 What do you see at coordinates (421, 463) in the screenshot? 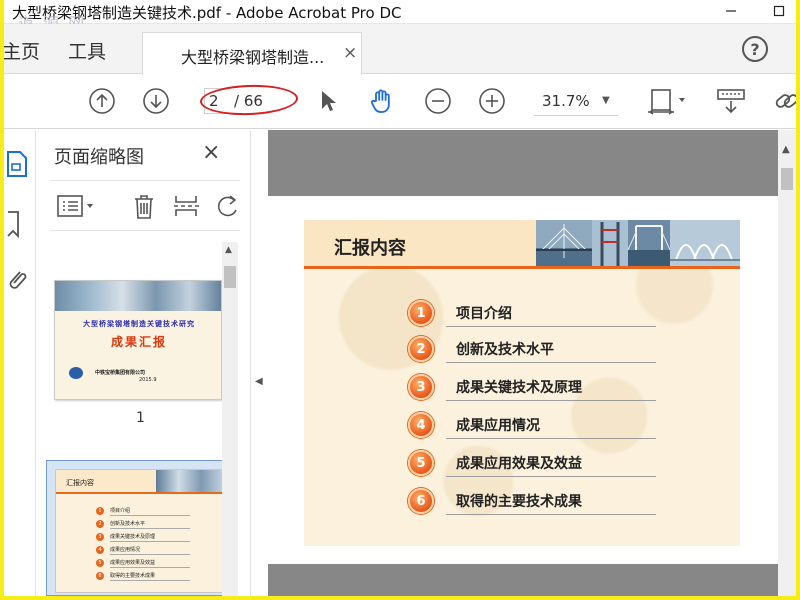
I see `agenda-number: 5` at bounding box center [421, 463].